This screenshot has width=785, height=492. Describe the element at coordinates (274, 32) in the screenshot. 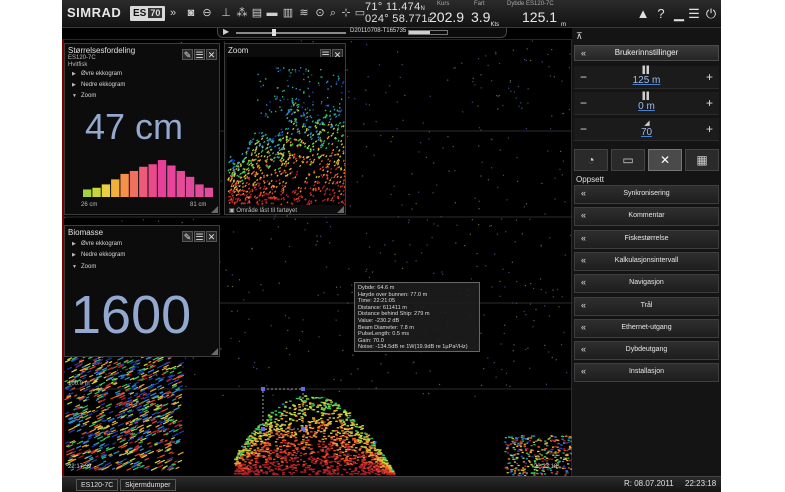

I see `replay-slider-handle` at that location.